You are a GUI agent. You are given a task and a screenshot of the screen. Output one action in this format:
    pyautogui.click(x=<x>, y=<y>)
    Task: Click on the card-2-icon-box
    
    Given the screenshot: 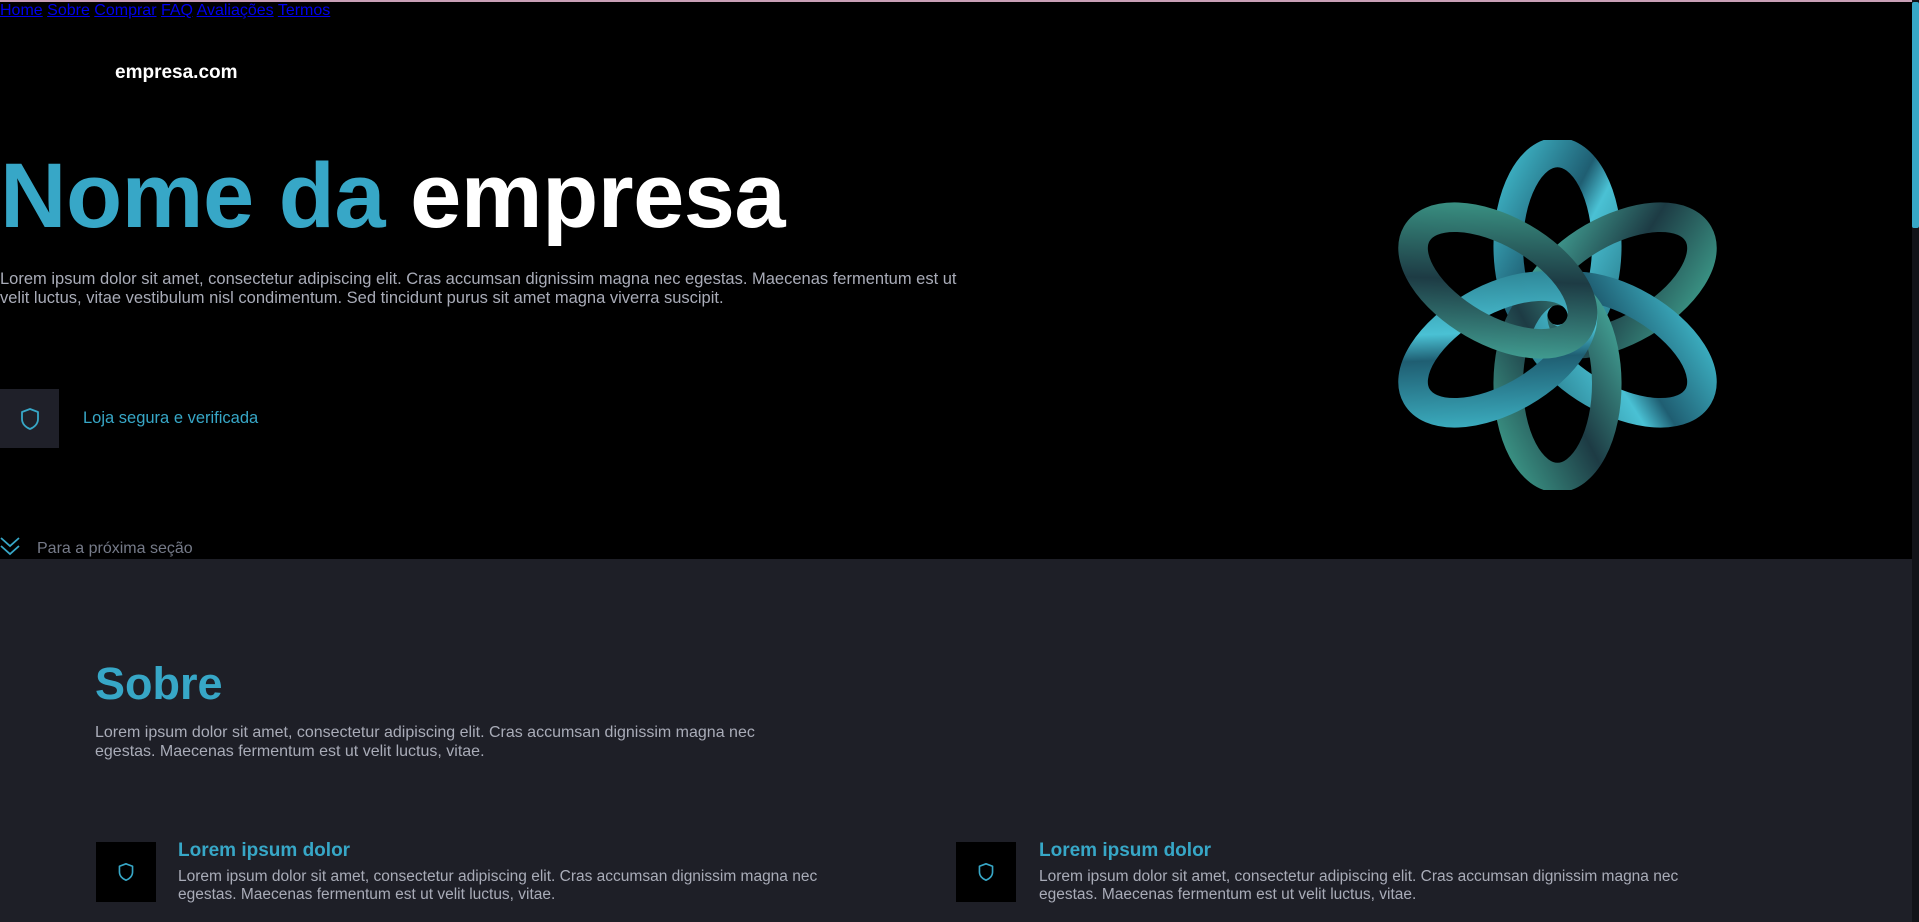 What is the action you would take?
    pyautogui.click(x=986, y=872)
    